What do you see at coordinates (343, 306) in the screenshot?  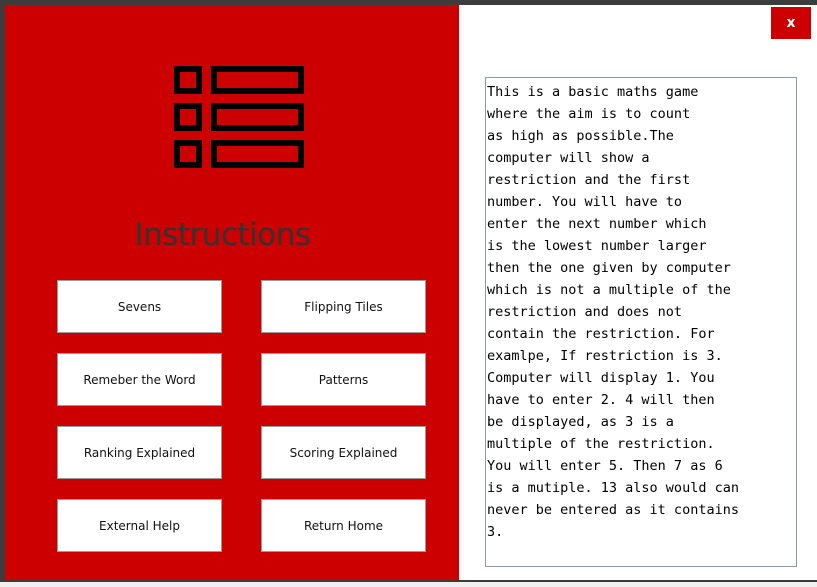 I see `flipping-tiles-button: Flipping Tiles` at bounding box center [343, 306].